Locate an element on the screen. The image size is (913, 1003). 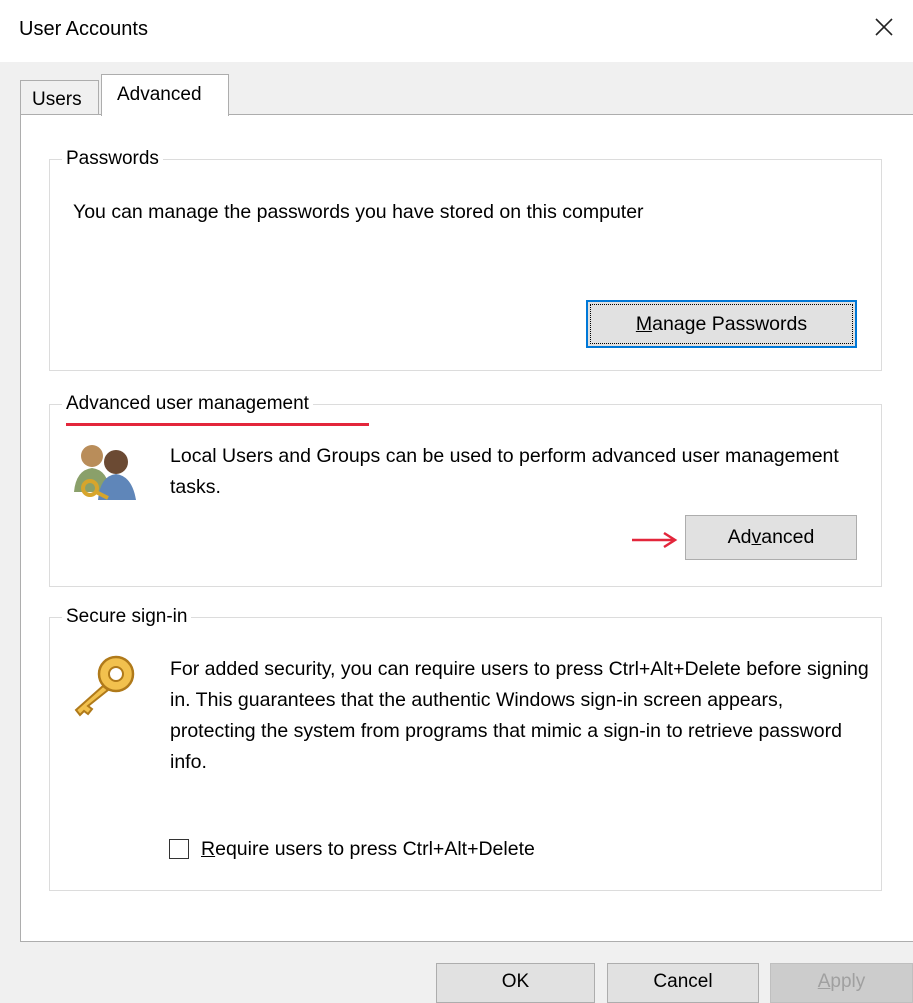
passwords-legend: Passwords is located at coordinates (112, 159).